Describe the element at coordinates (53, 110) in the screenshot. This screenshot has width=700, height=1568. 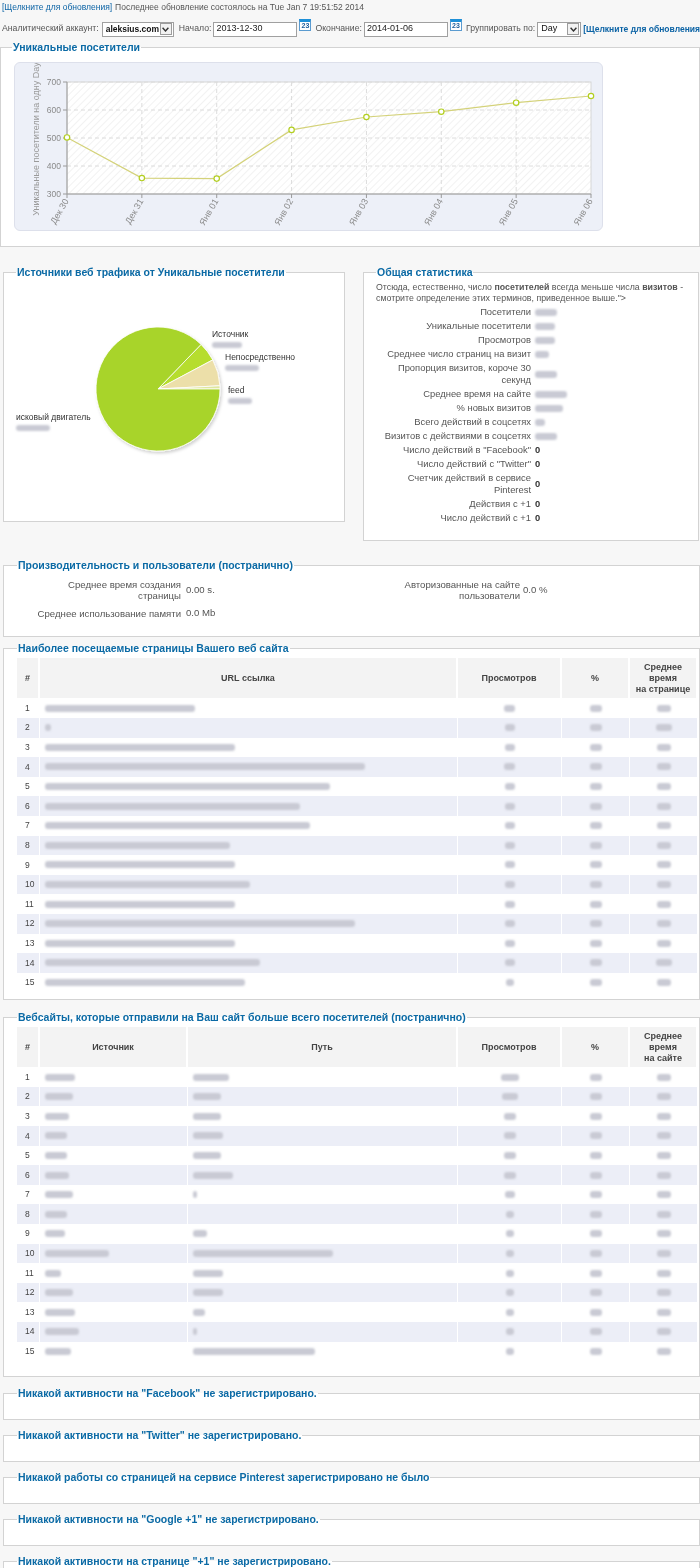
I see `axis-tick-label: 600` at that location.